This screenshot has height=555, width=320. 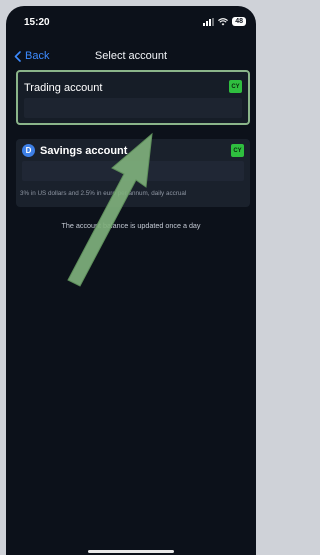 I want to click on savings-account-balance-strip, so click(x=133, y=171).